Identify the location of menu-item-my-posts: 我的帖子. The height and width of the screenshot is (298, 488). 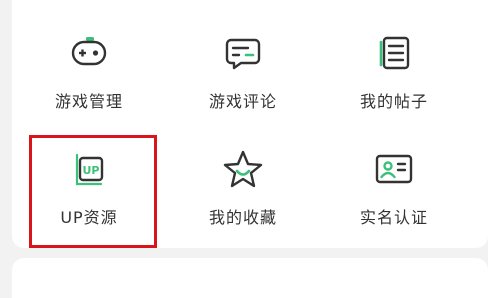
(394, 87).